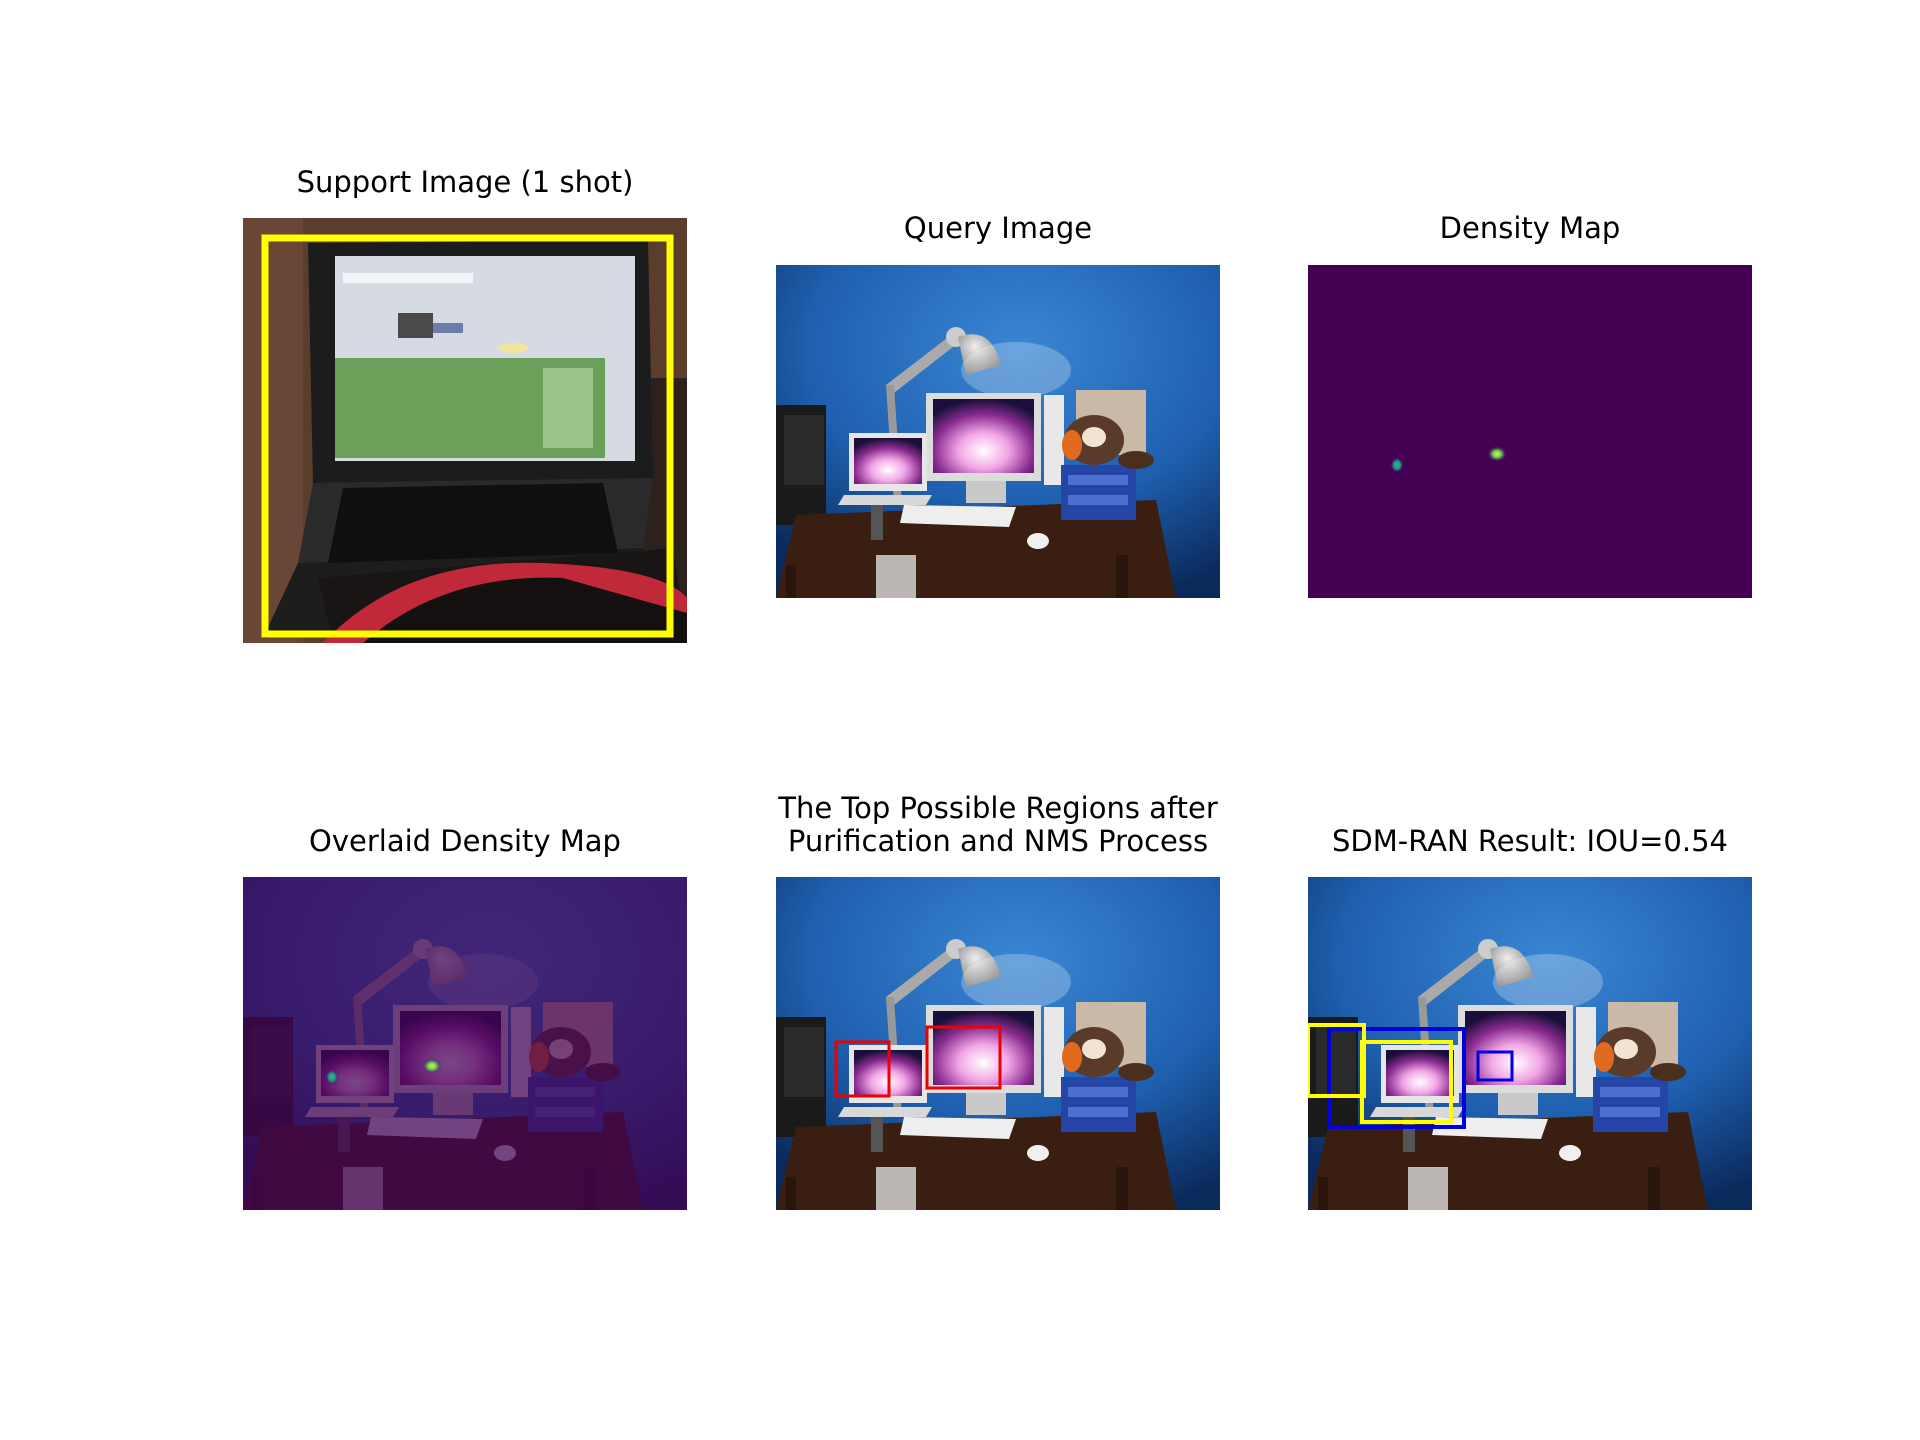 The width and height of the screenshot is (1920, 1440). I want to click on top-regions-title-line2: Purification and NMS Process, so click(998, 841).